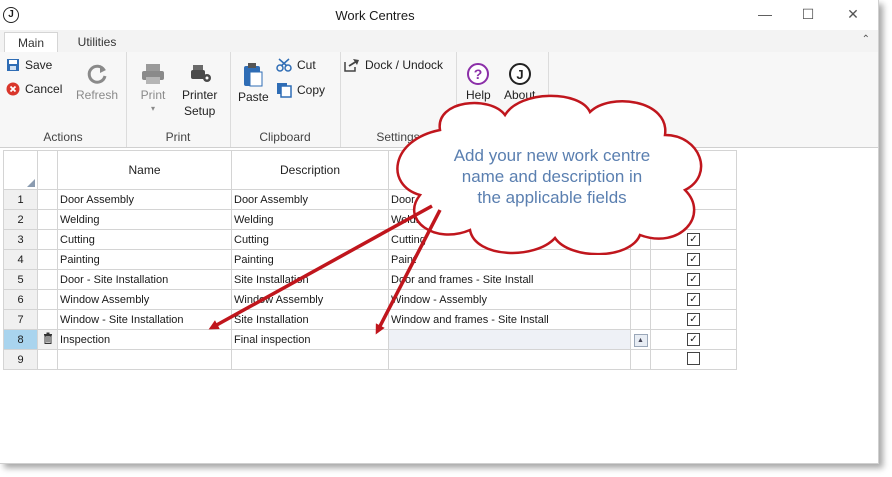 The image size is (892, 477). Describe the element at coordinates (310, 199) in the screenshot. I see `description-cell: Door Assembly` at that location.